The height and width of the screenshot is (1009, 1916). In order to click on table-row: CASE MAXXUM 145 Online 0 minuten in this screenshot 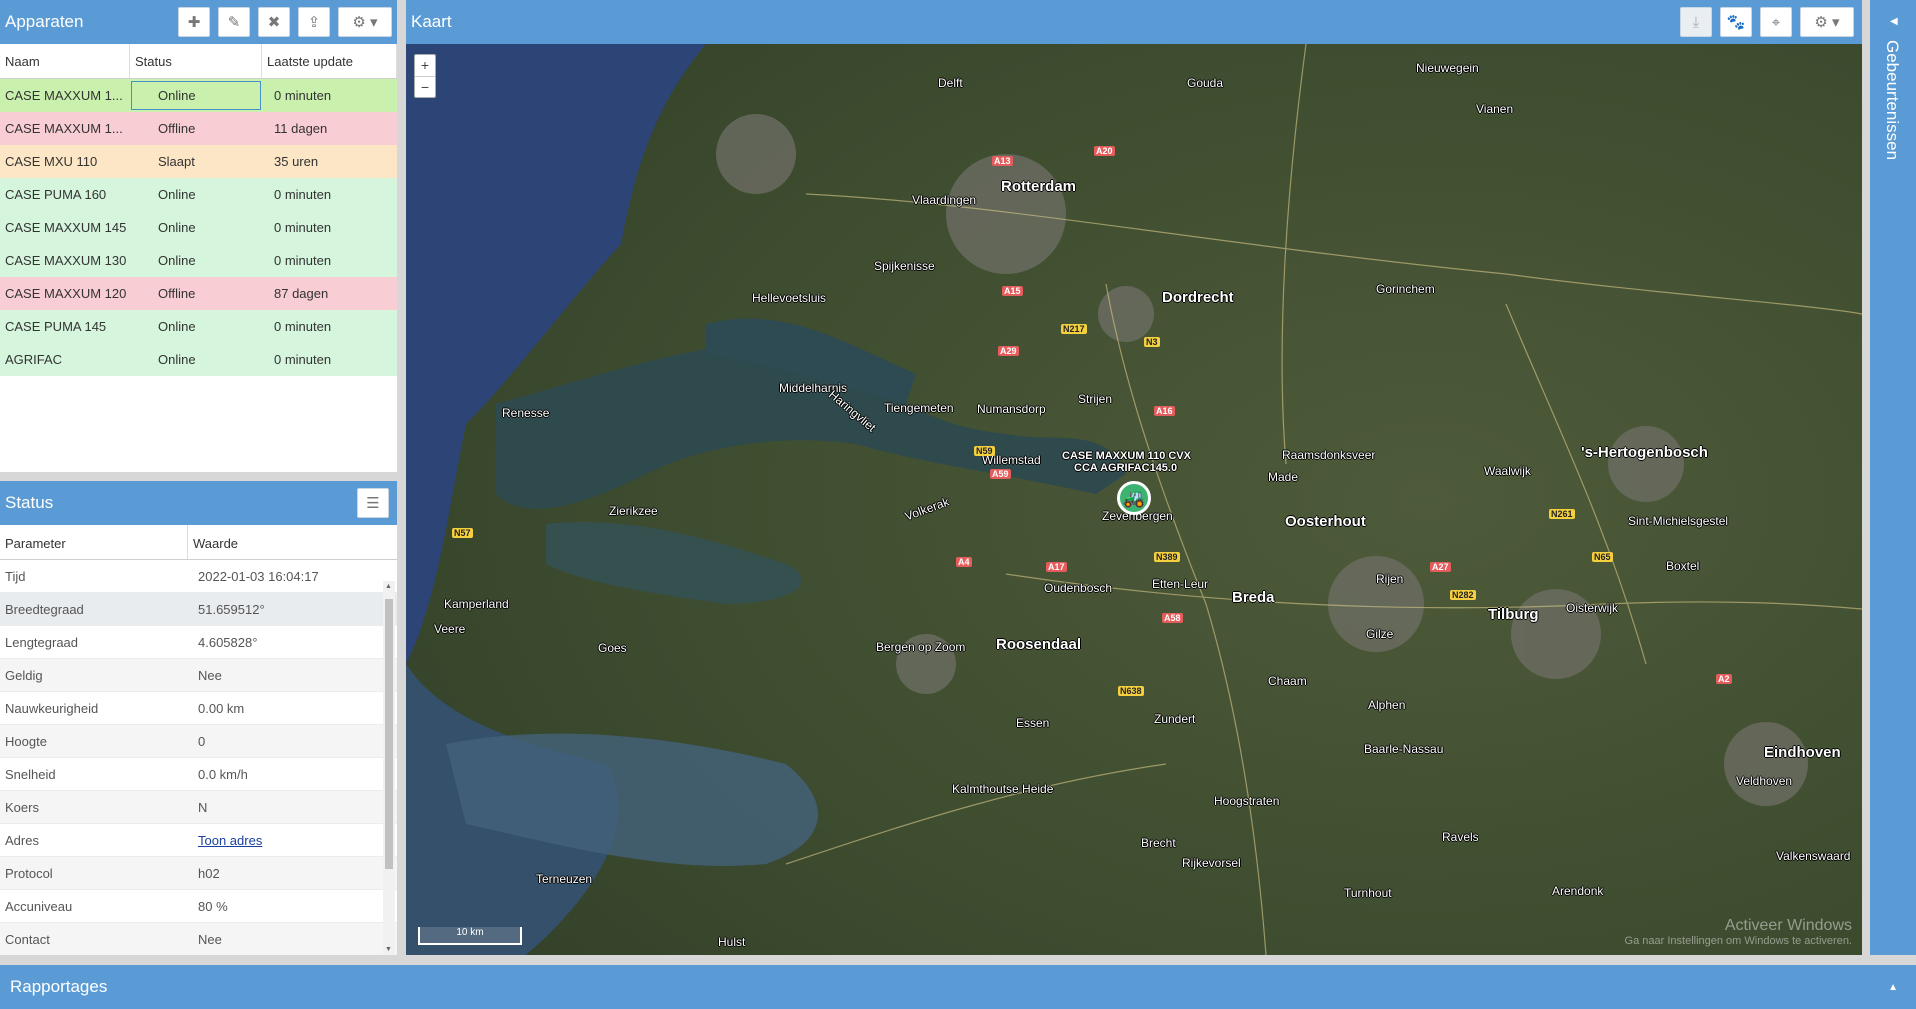, I will do `click(198, 227)`.